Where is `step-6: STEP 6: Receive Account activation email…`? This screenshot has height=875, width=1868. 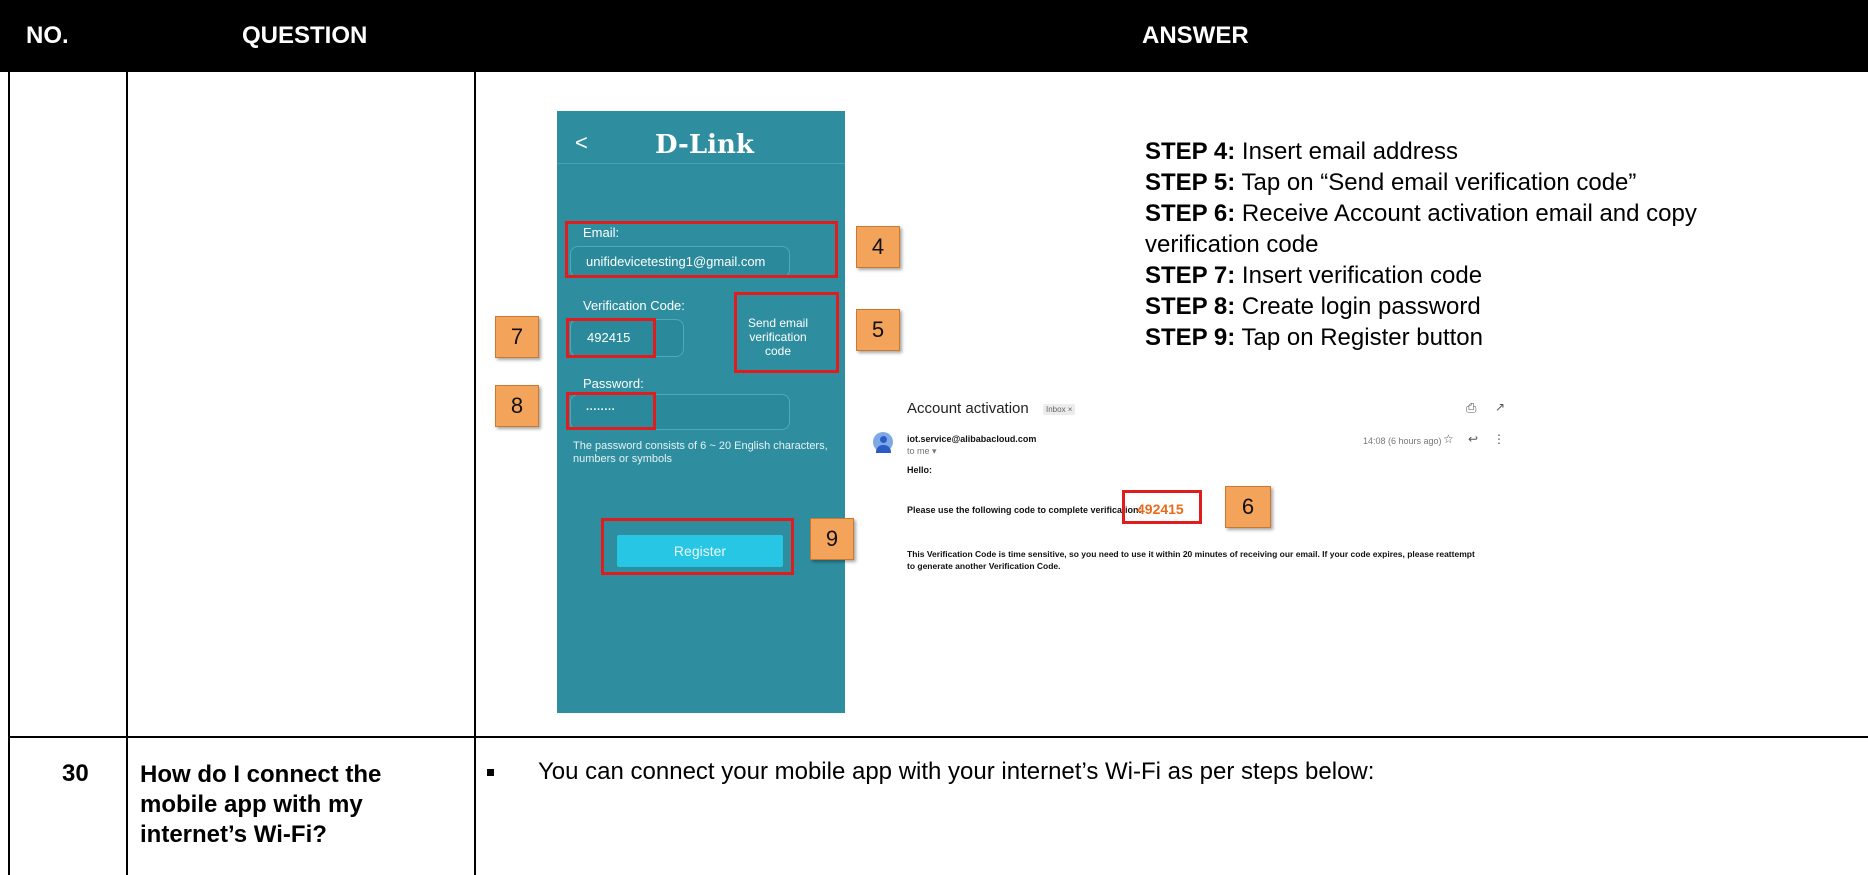 step-6: STEP 6: Receive Account activation email… is located at coordinates (1421, 213).